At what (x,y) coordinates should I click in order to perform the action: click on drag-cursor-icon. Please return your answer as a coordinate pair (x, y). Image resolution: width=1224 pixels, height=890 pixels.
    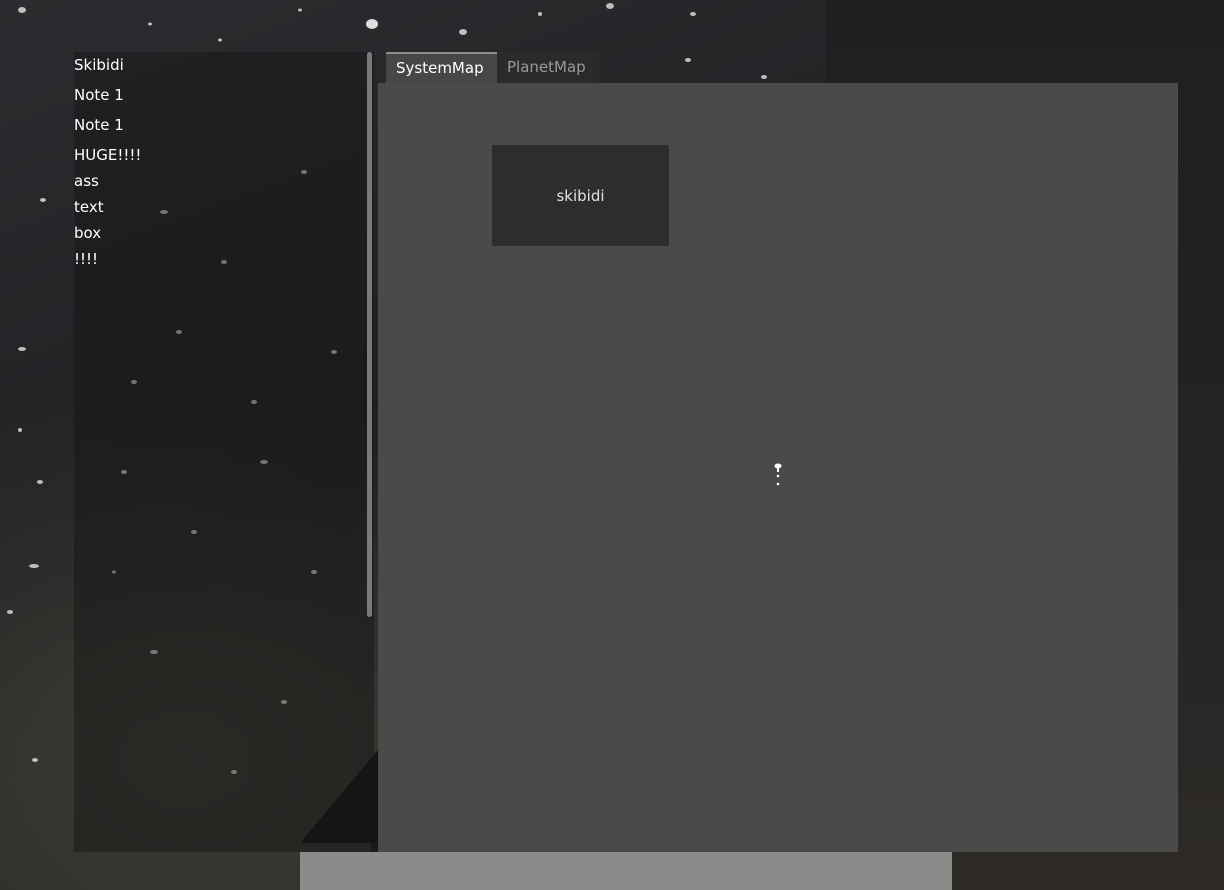
    Looking at the image, I should click on (778, 474).